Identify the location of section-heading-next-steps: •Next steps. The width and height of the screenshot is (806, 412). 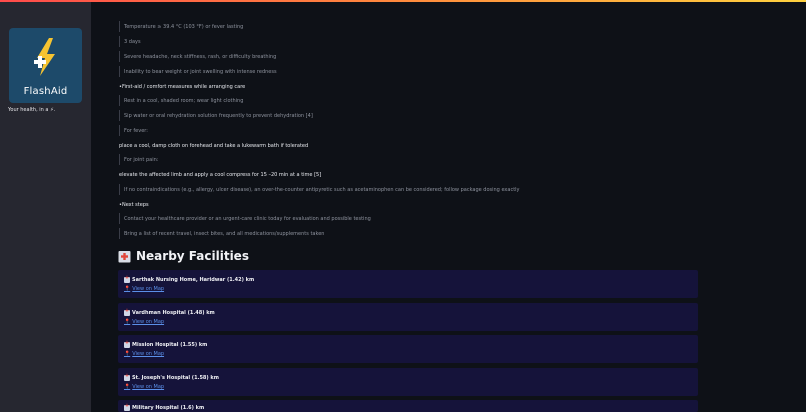
(134, 205).